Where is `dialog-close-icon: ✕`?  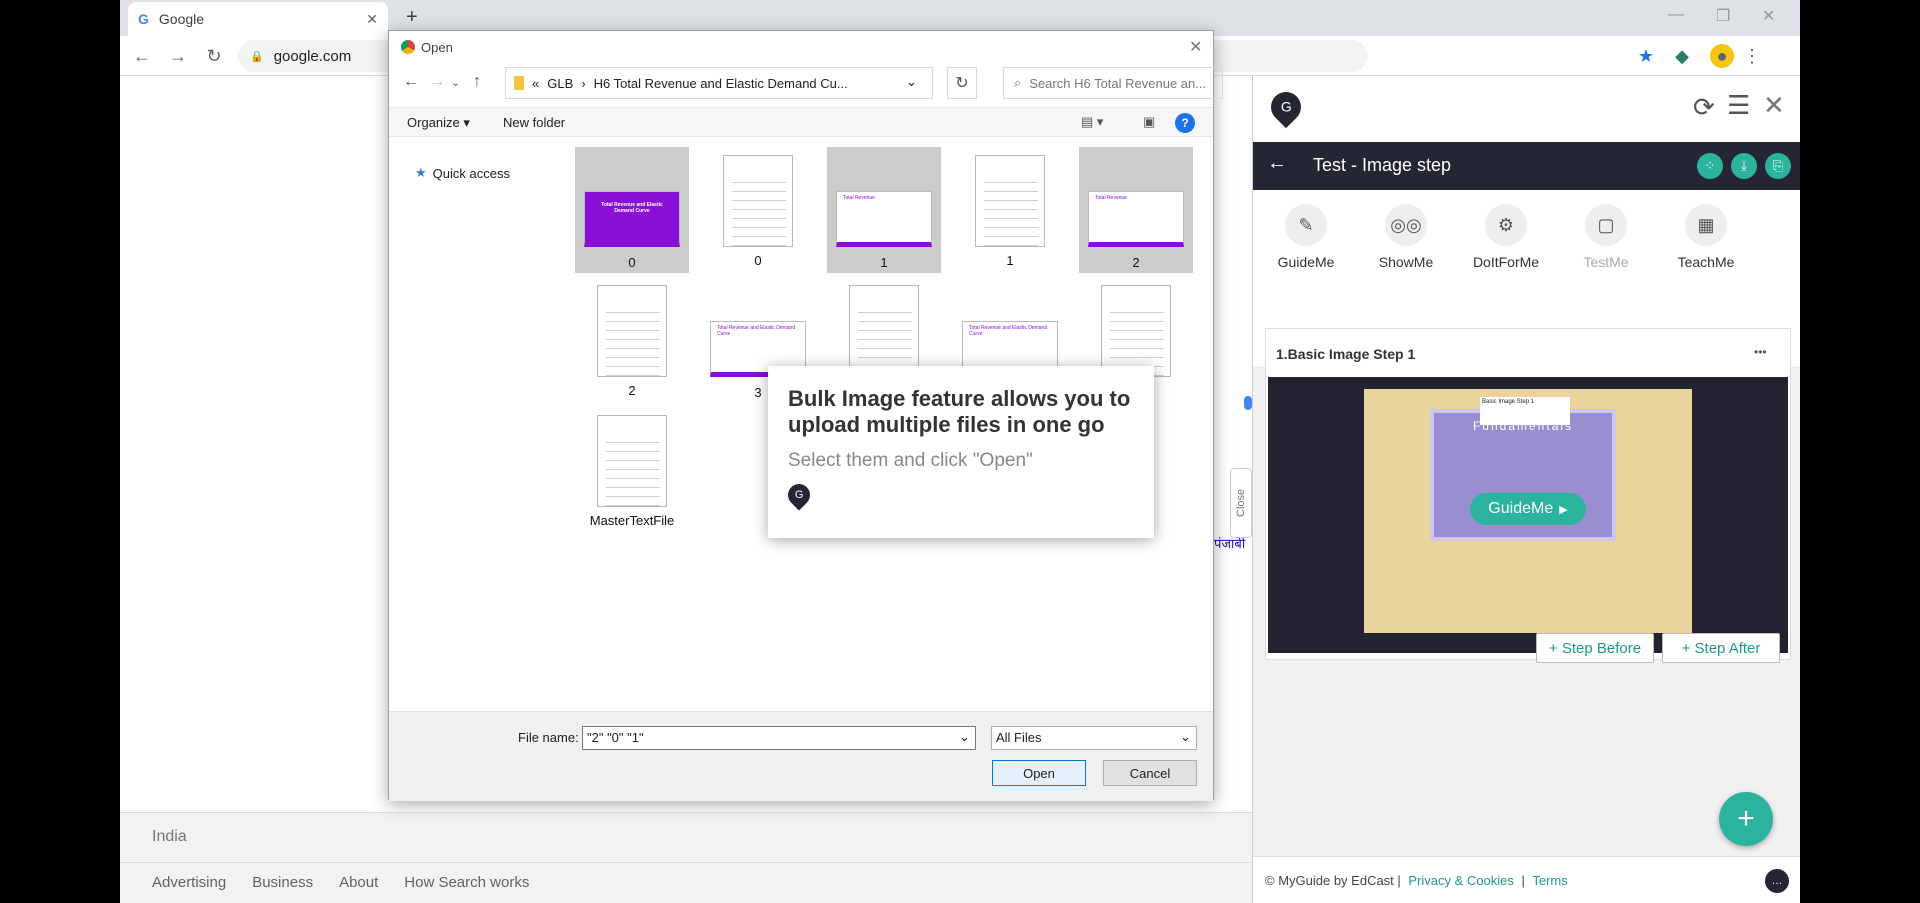 dialog-close-icon: ✕ is located at coordinates (1195, 47).